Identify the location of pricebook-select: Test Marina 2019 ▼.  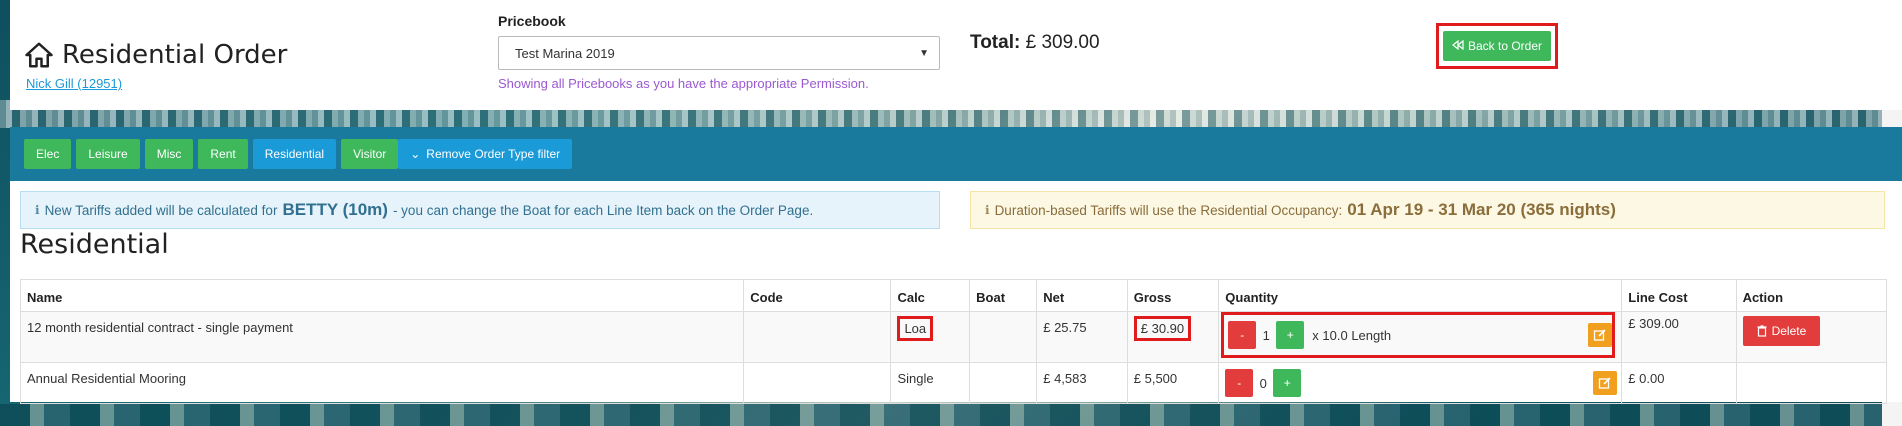
(719, 53).